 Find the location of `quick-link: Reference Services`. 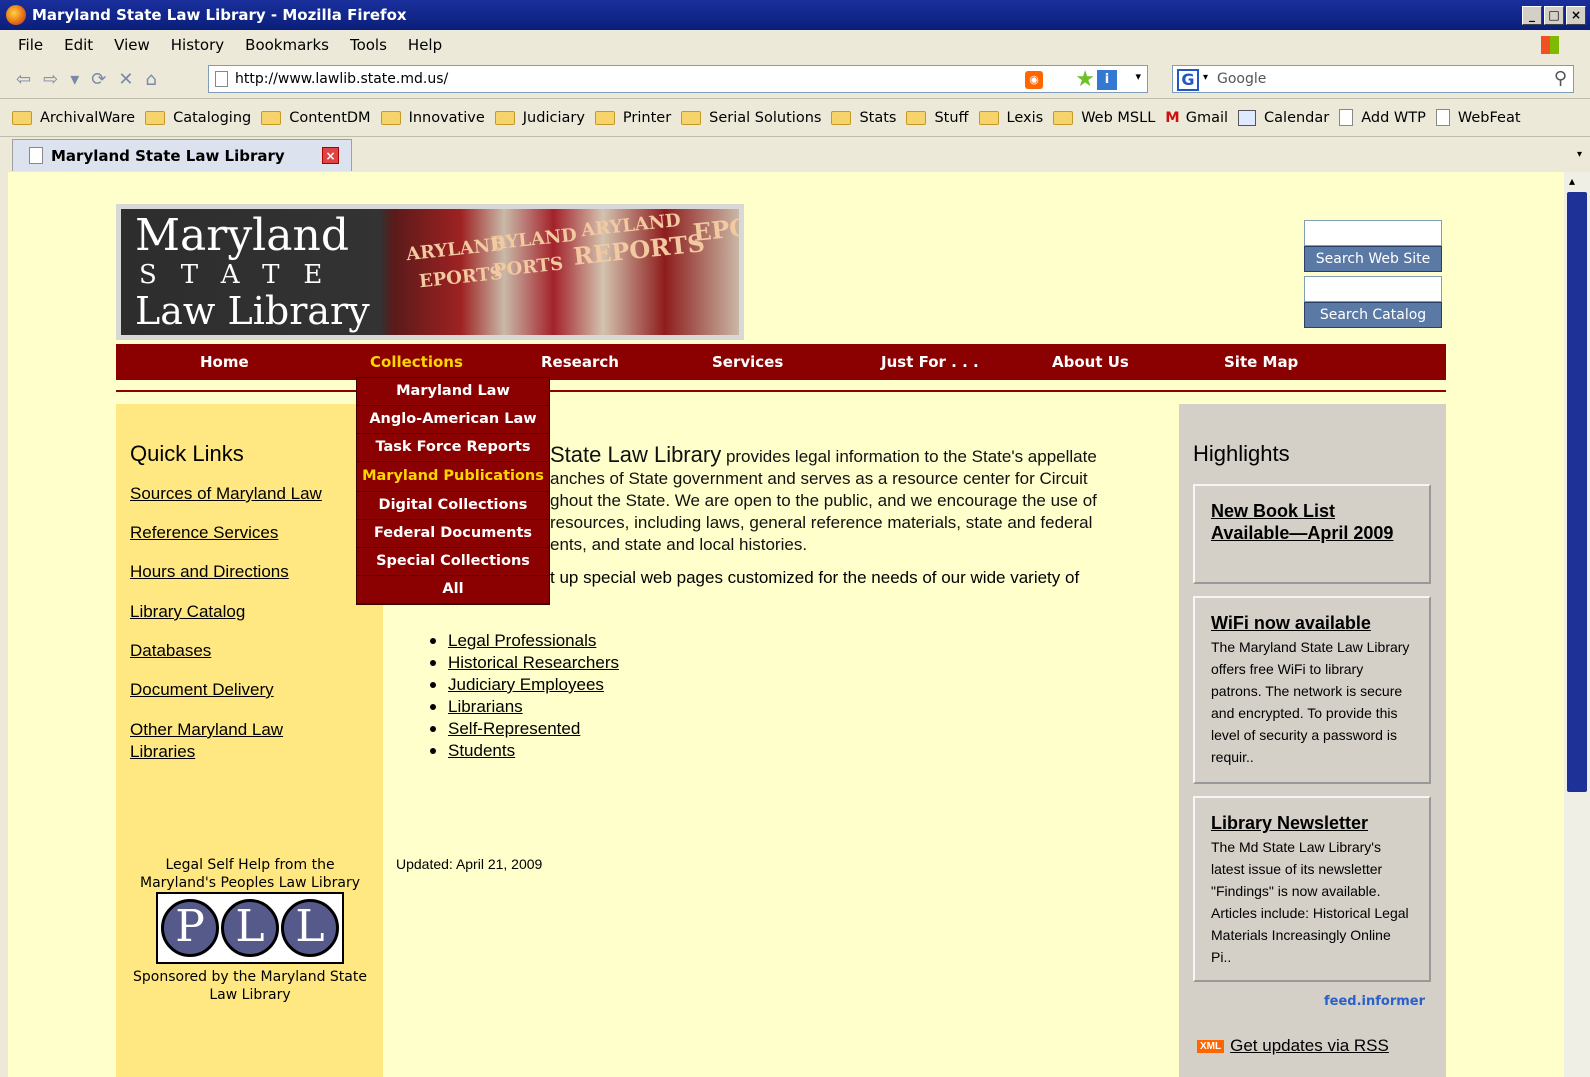

quick-link: Reference Services is located at coordinates (204, 533).